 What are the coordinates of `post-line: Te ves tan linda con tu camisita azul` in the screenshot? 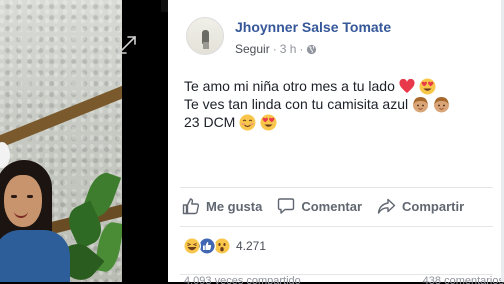 It's located at (317, 104).